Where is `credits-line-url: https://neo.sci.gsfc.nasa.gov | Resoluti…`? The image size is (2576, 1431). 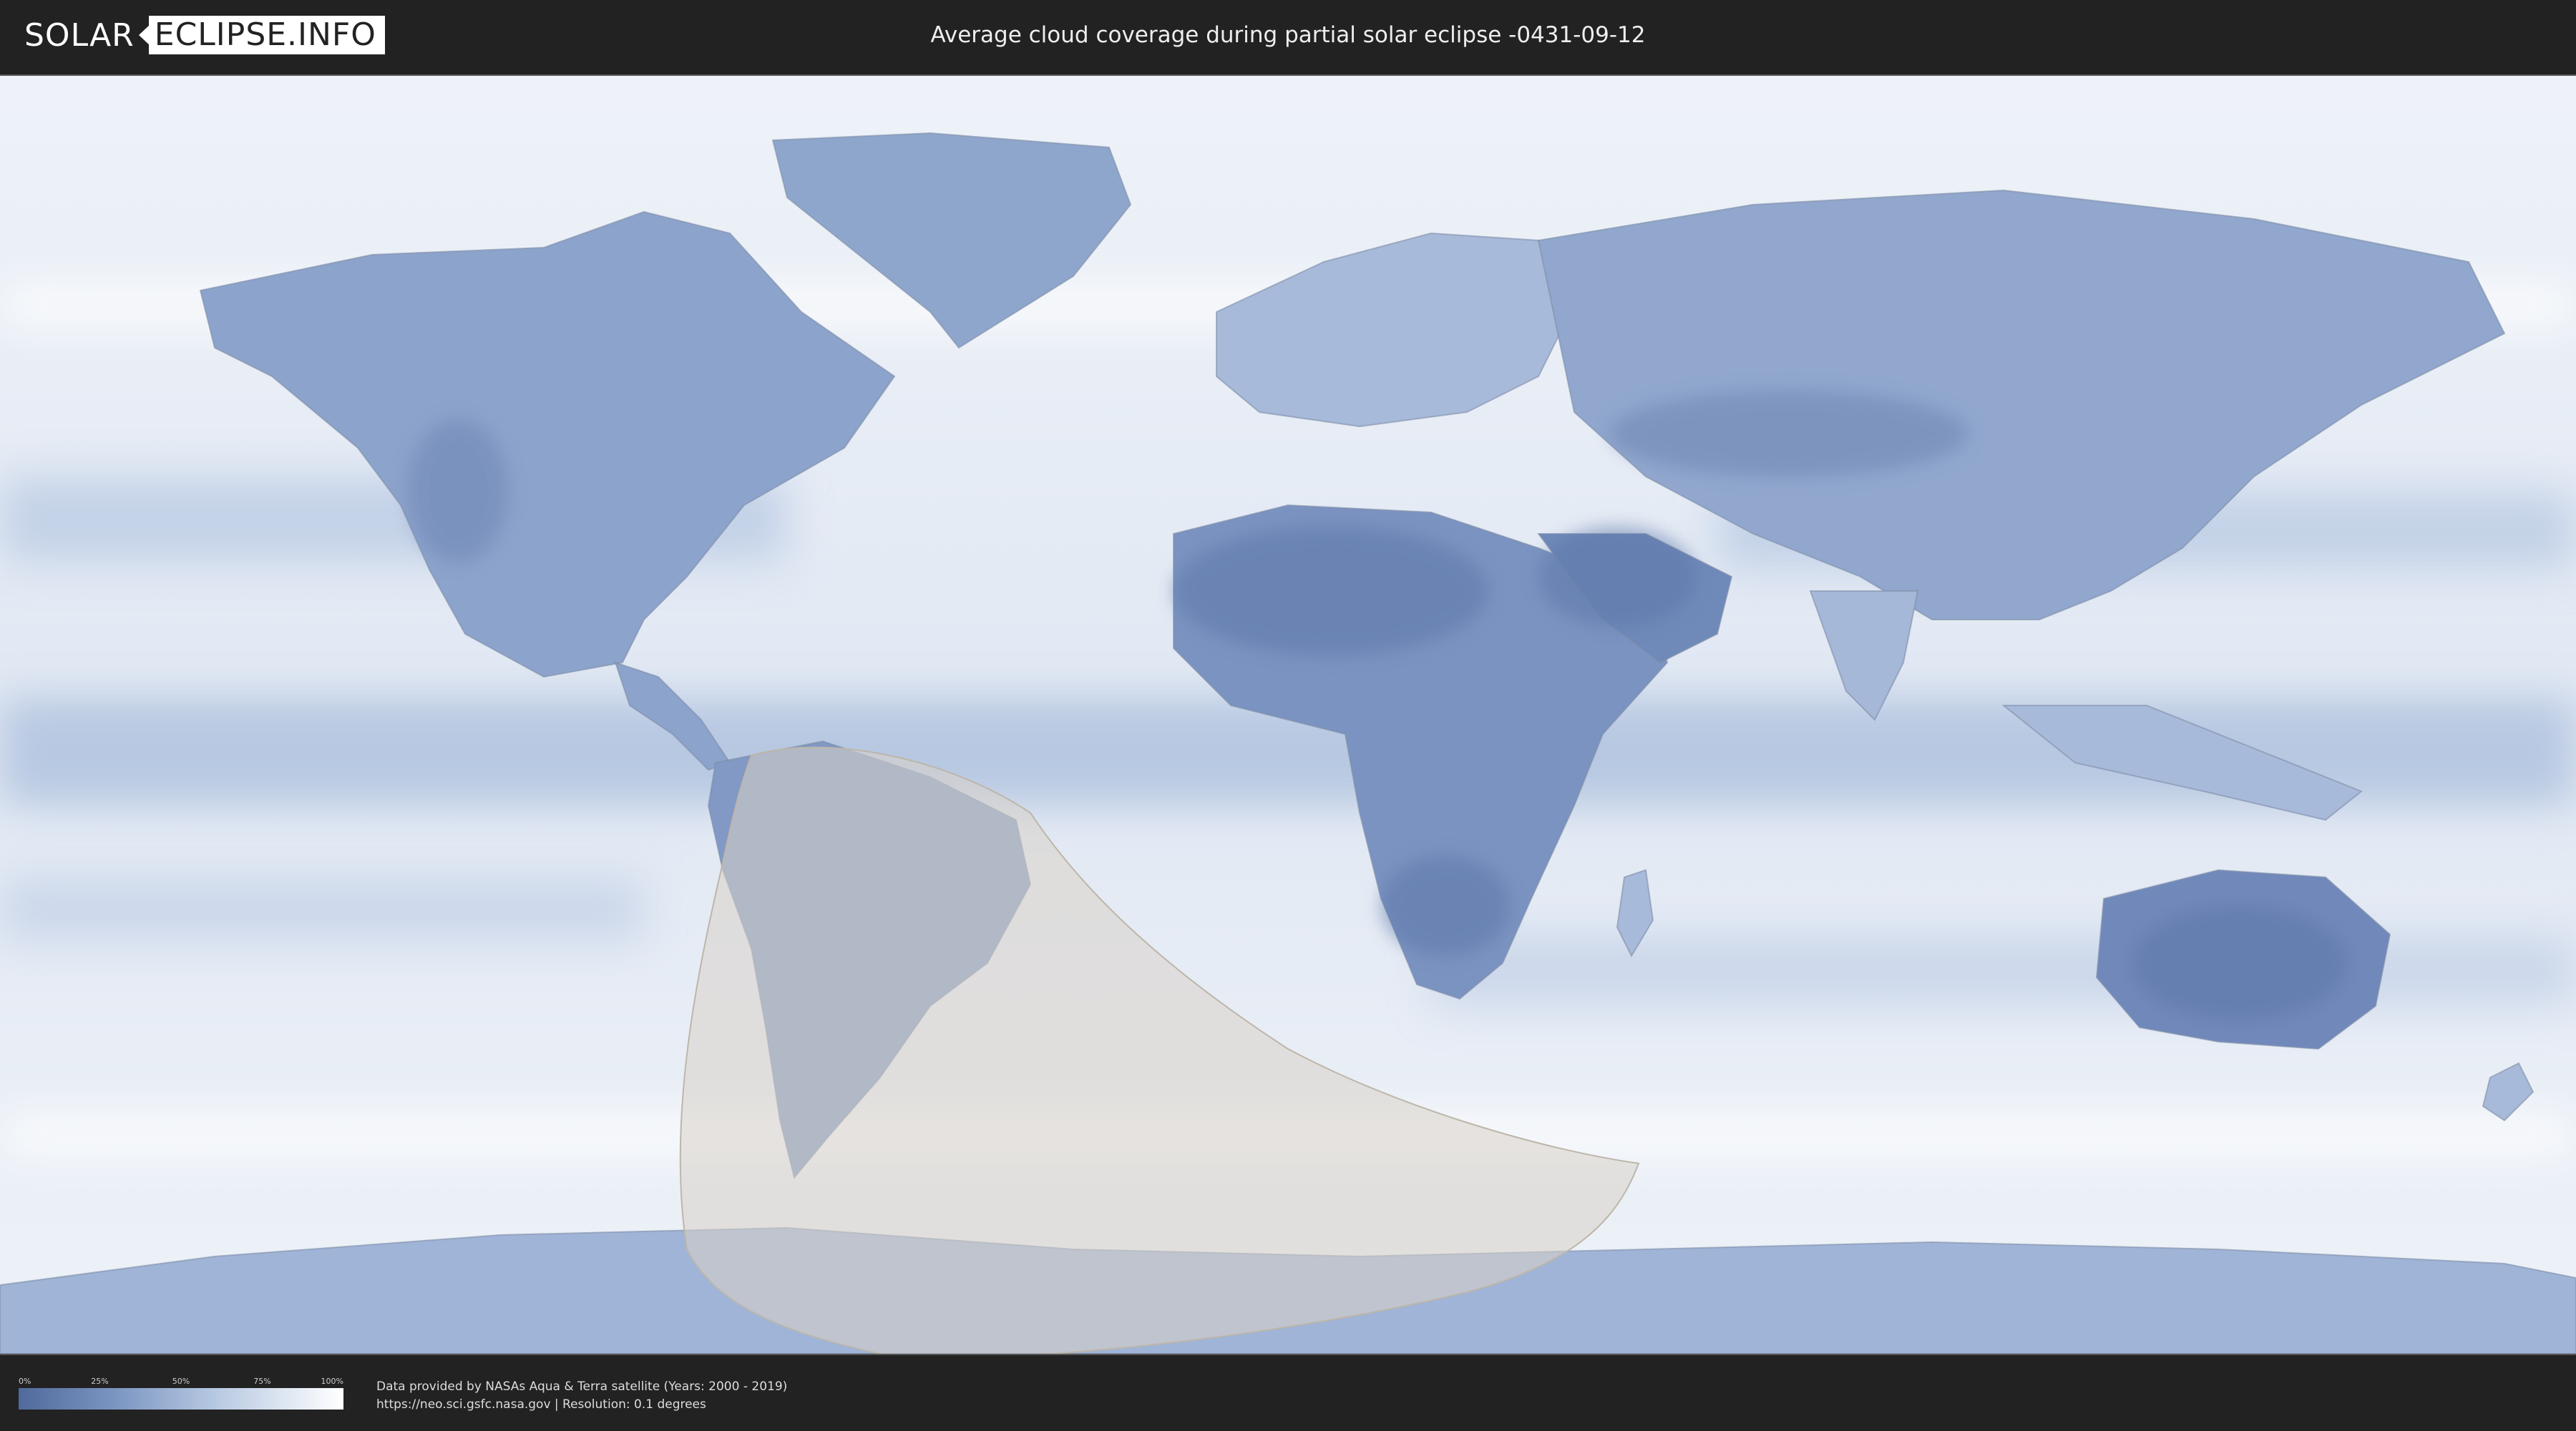
credits-line-url: https://neo.sci.gsfc.nasa.gov | Resoluti… is located at coordinates (541, 1404).